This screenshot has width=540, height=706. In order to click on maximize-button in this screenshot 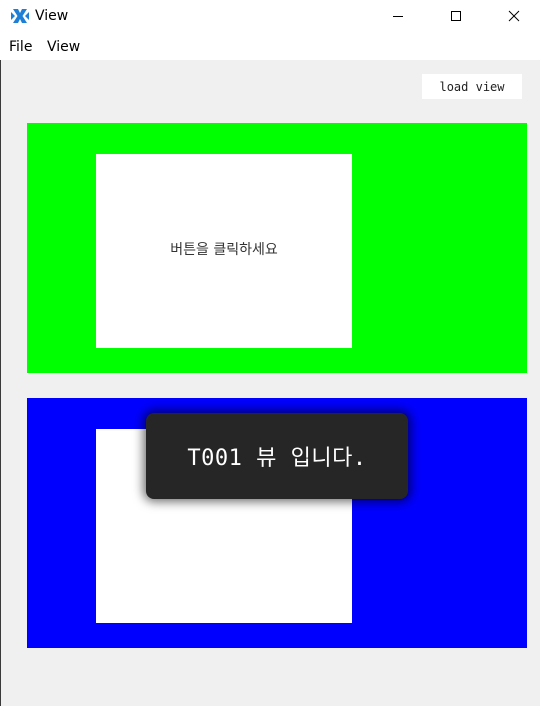, I will do `click(456, 16)`.